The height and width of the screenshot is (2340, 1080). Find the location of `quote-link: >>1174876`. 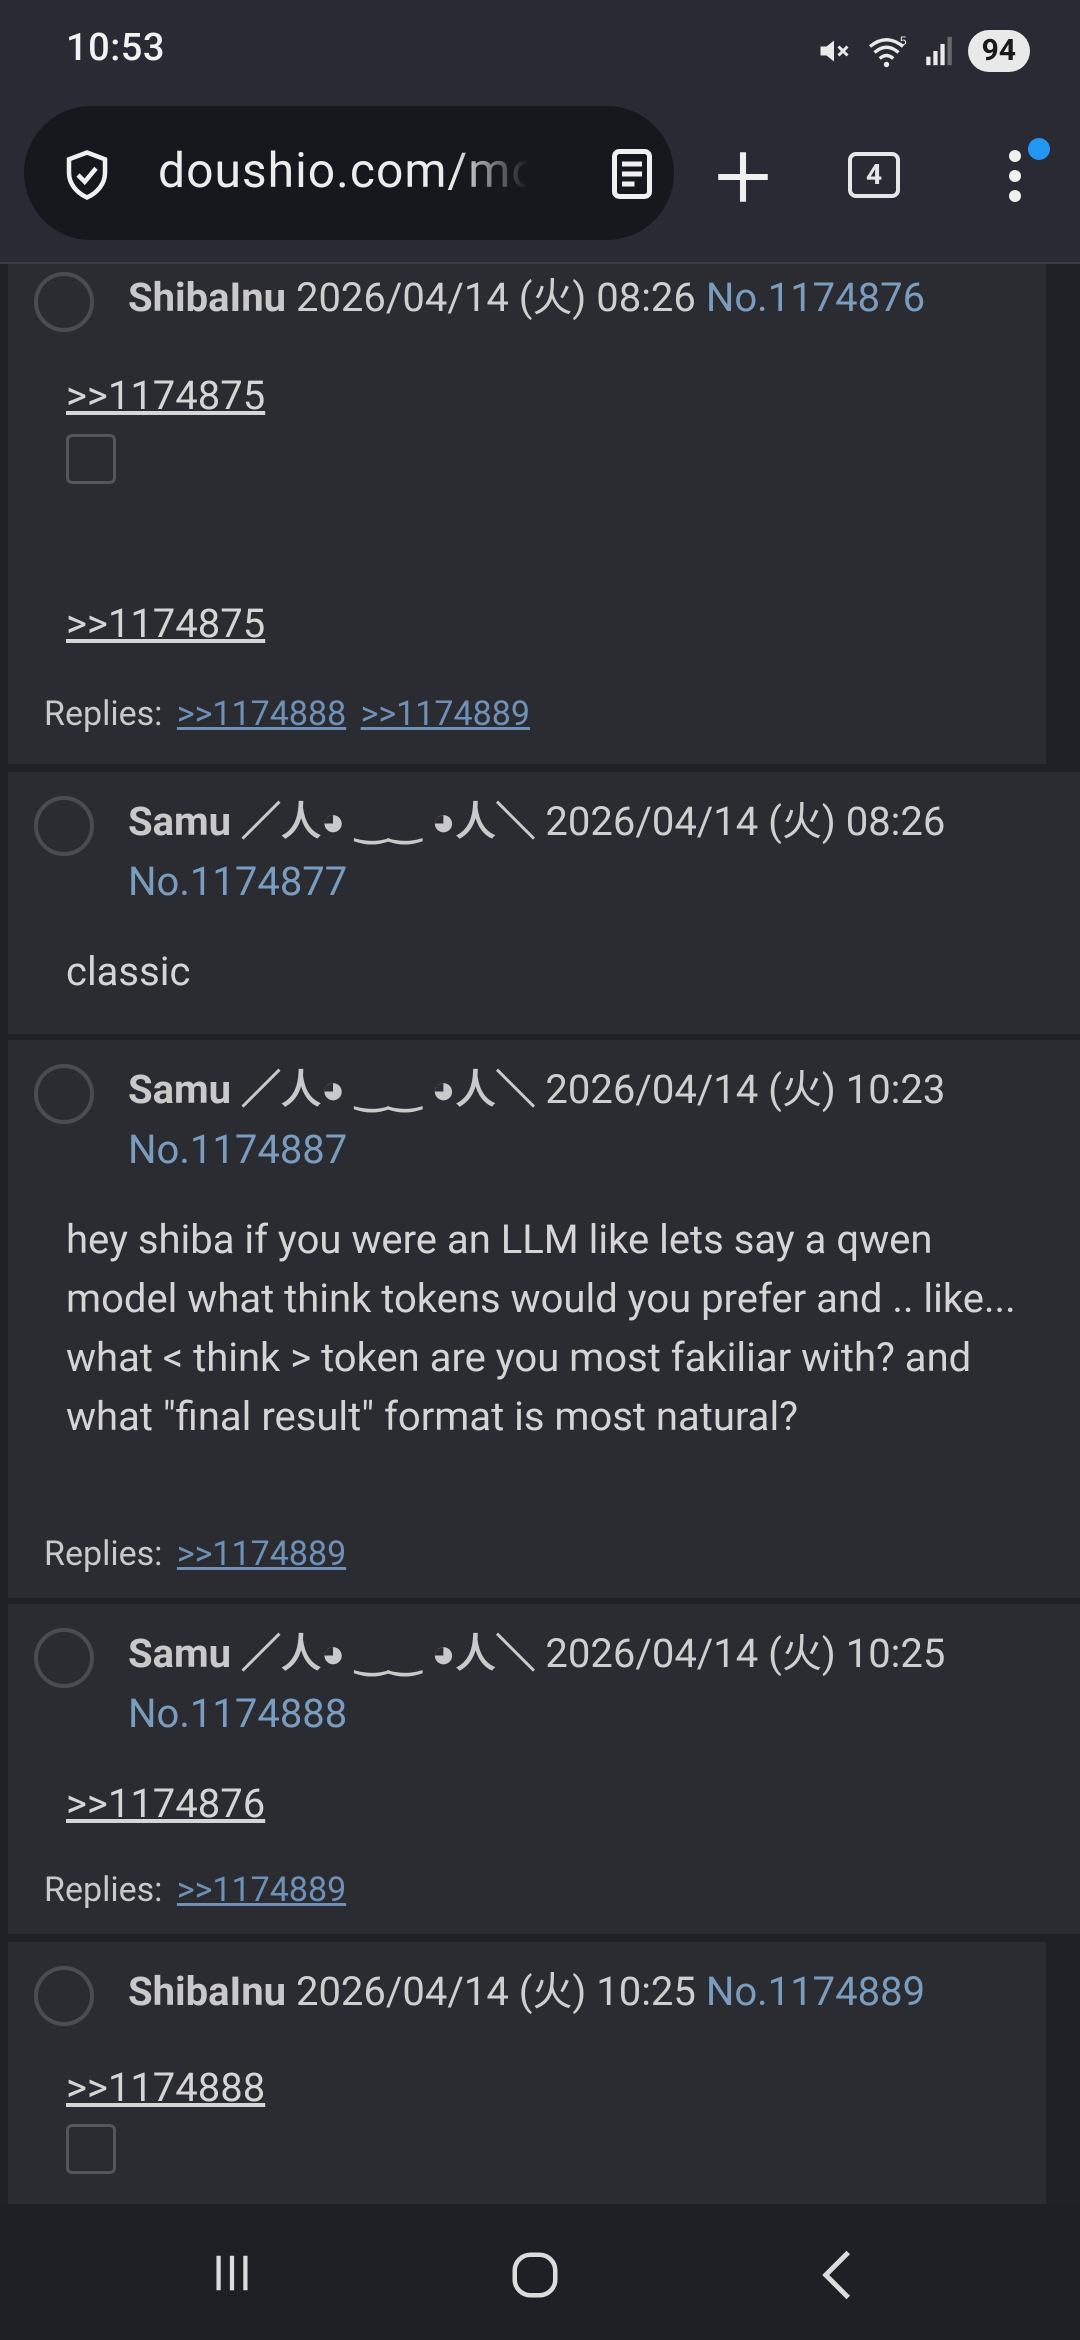

quote-link: >>1174876 is located at coordinates (553, 1803).